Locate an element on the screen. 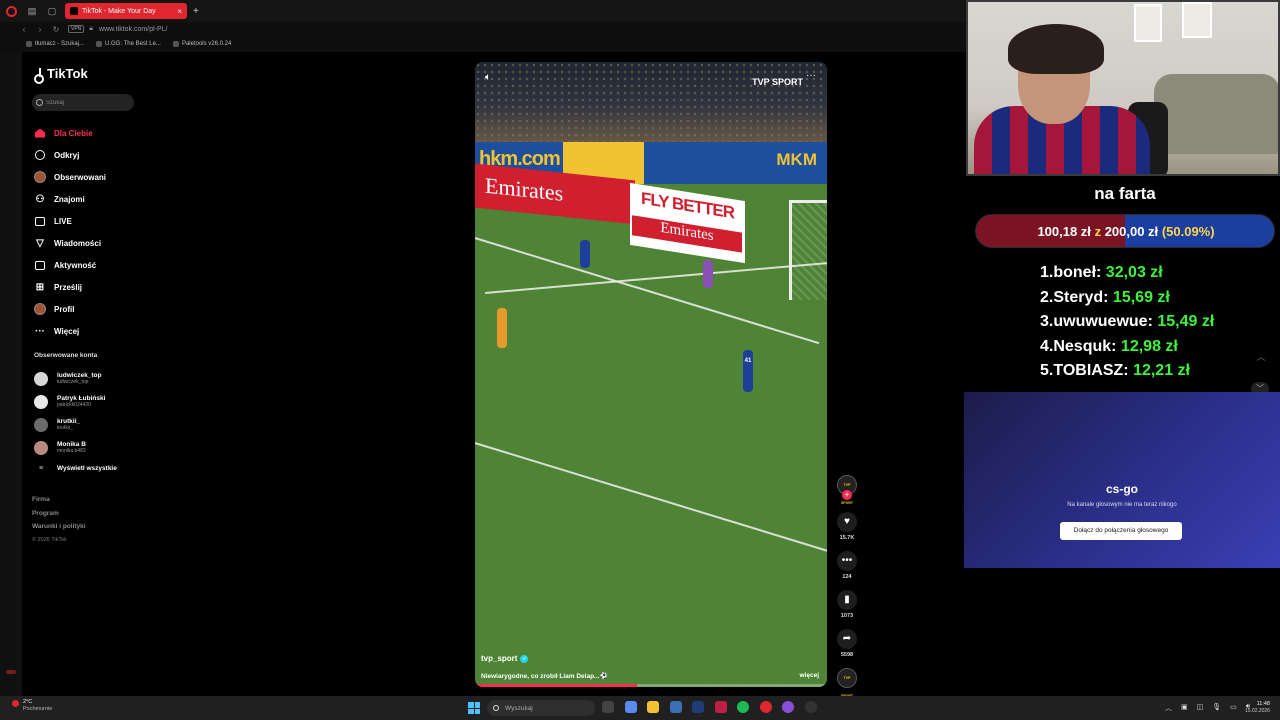 This screenshot has height=720, width=1280. microphone-icon: 🎙︎ is located at coordinates (1216, 708).